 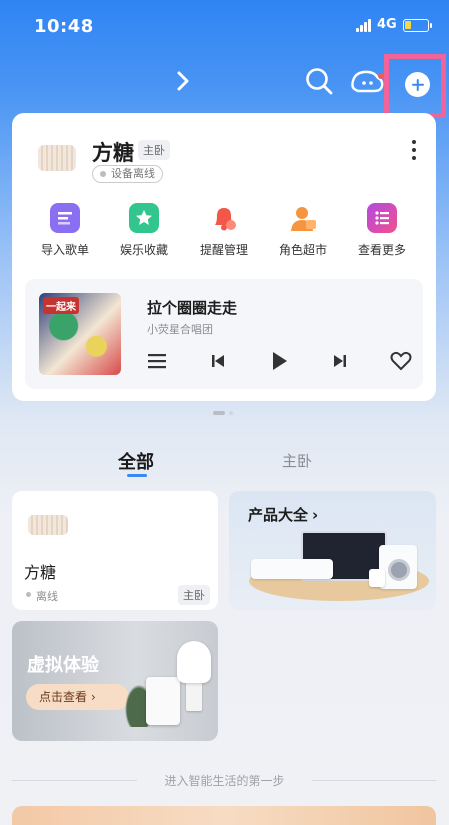 What do you see at coordinates (340, 361) in the screenshot?
I see `next-track-icon` at bounding box center [340, 361].